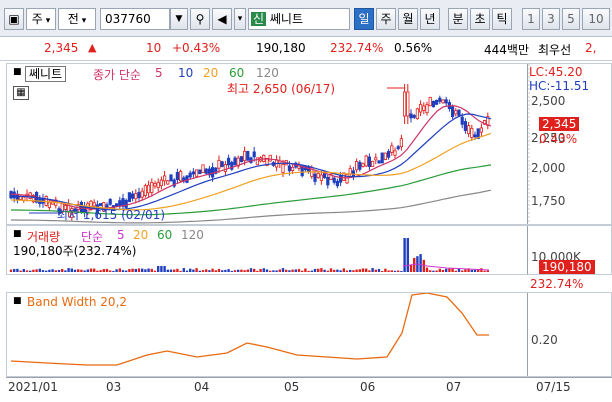  I want to click on period-tab-tick: 틱, so click(502, 19).